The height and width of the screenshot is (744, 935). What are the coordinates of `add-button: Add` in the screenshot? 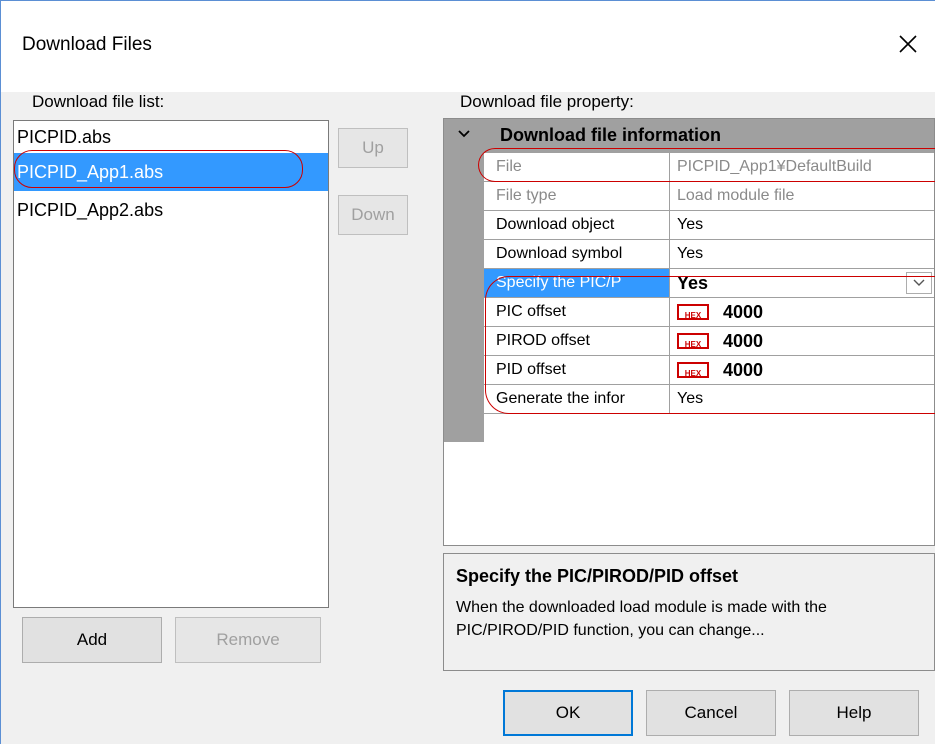 It's located at (92, 640).